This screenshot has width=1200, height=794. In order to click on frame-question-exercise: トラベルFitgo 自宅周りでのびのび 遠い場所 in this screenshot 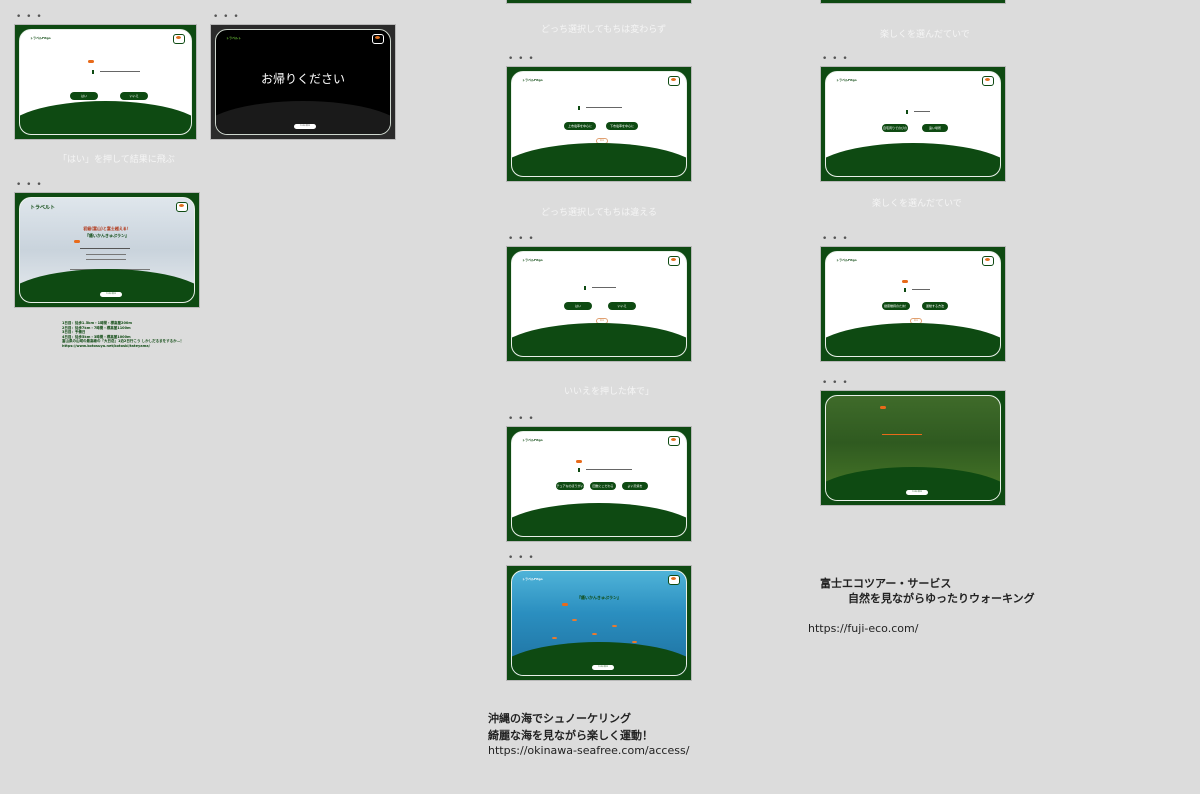, I will do `click(913, 124)`.